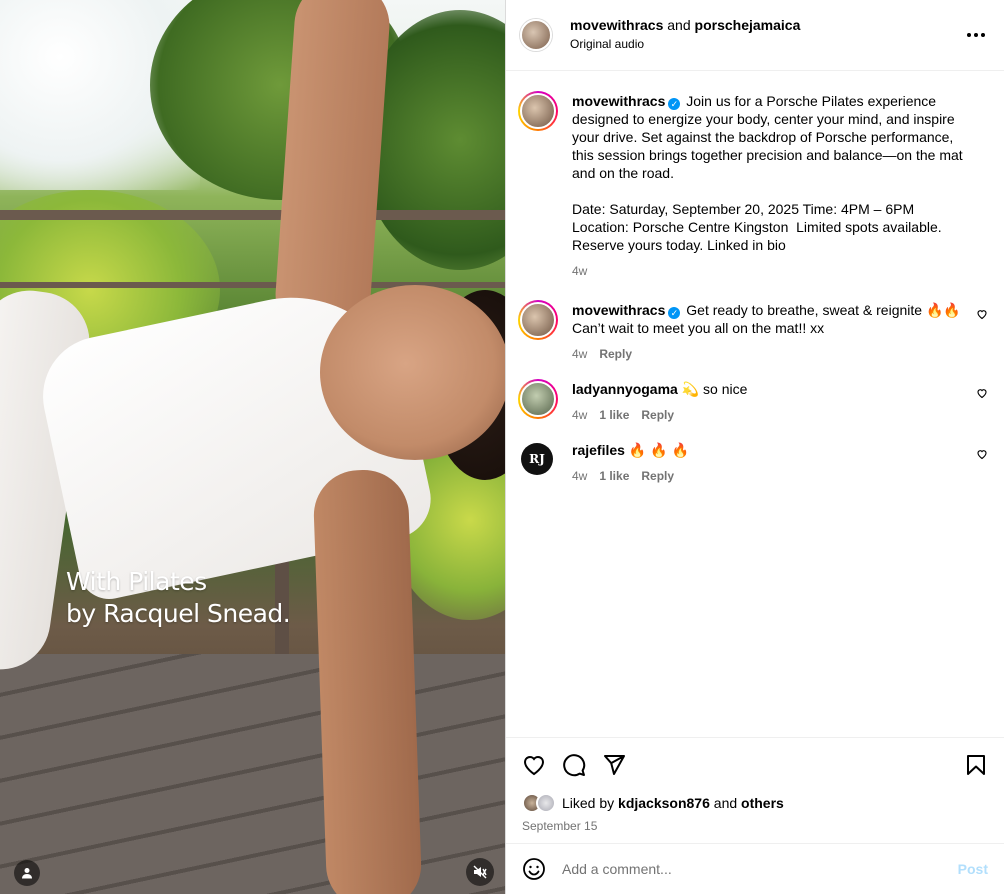 This screenshot has width=1004, height=894. I want to click on liked-by-others: others, so click(762, 803).